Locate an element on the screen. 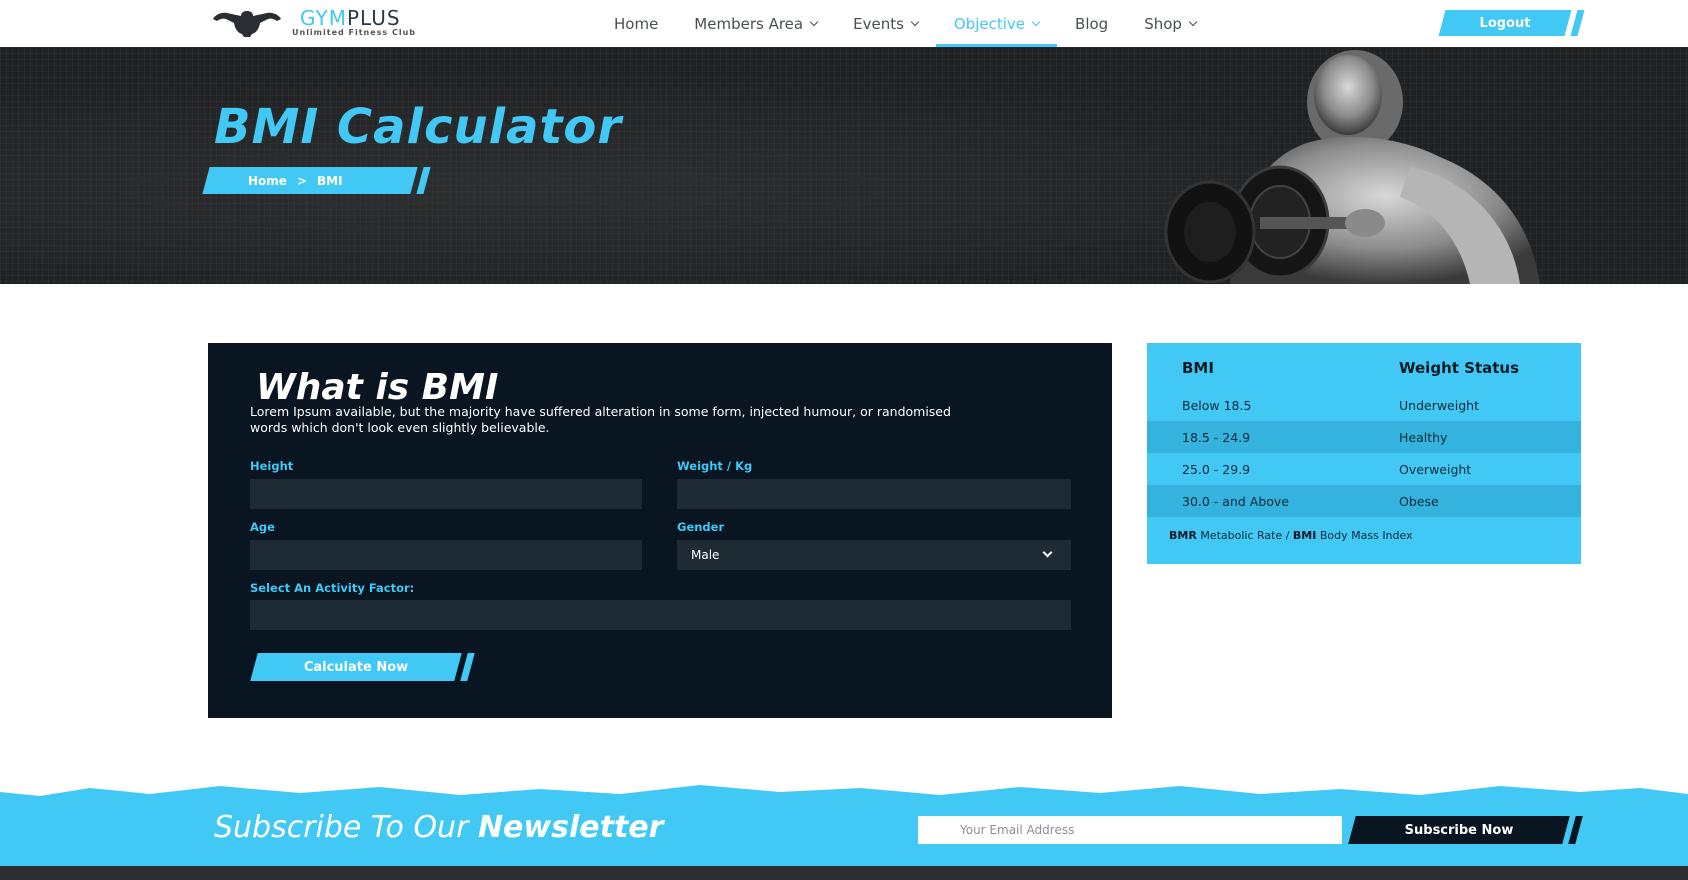 The height and width of the screenshot is (880, 1688). weight-status: Obese is located at coordinates (1419, 501).